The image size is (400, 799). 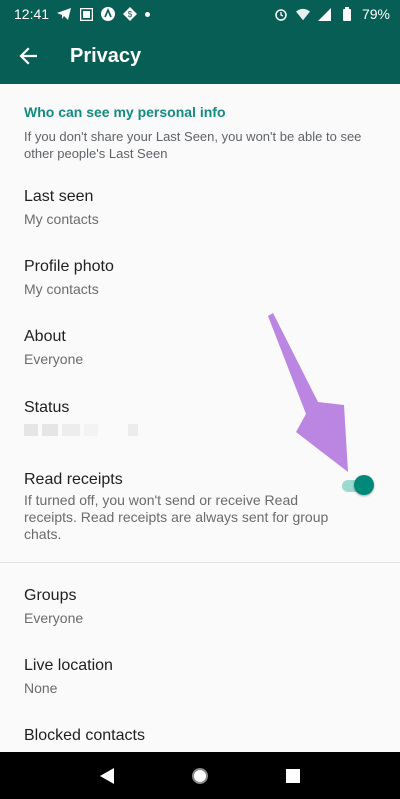 I want to click on about-title: About, so click(x=45, y=336).